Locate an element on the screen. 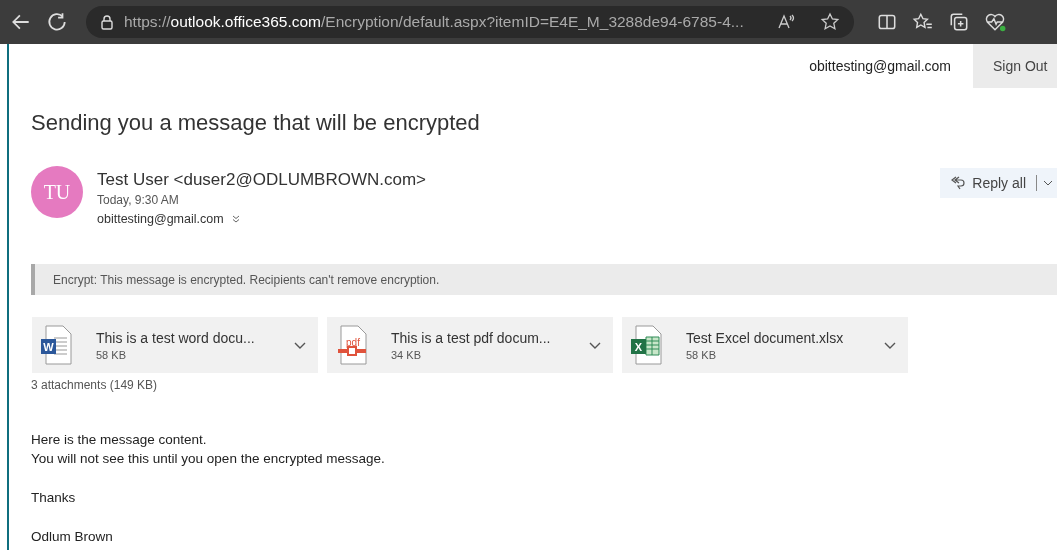 This screenshot has width=1057, height=550. message-time: Today, 9:30 AM is located at coordinates (138, 200).